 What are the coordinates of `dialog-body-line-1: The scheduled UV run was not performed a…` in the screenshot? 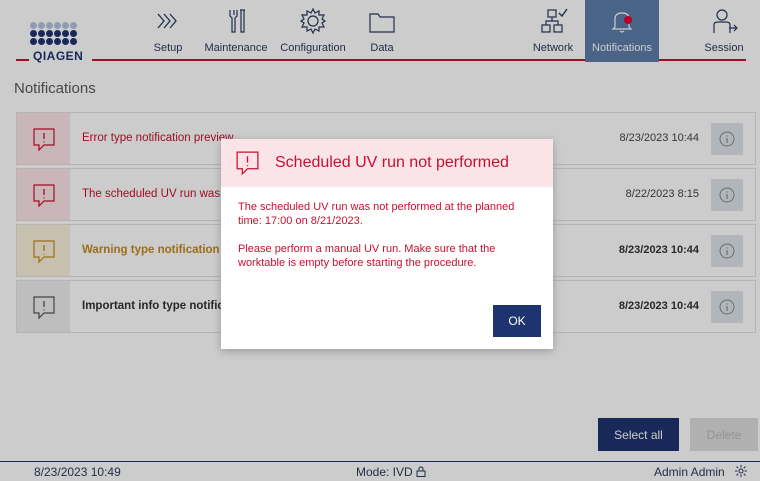 It's located at (376, 214).